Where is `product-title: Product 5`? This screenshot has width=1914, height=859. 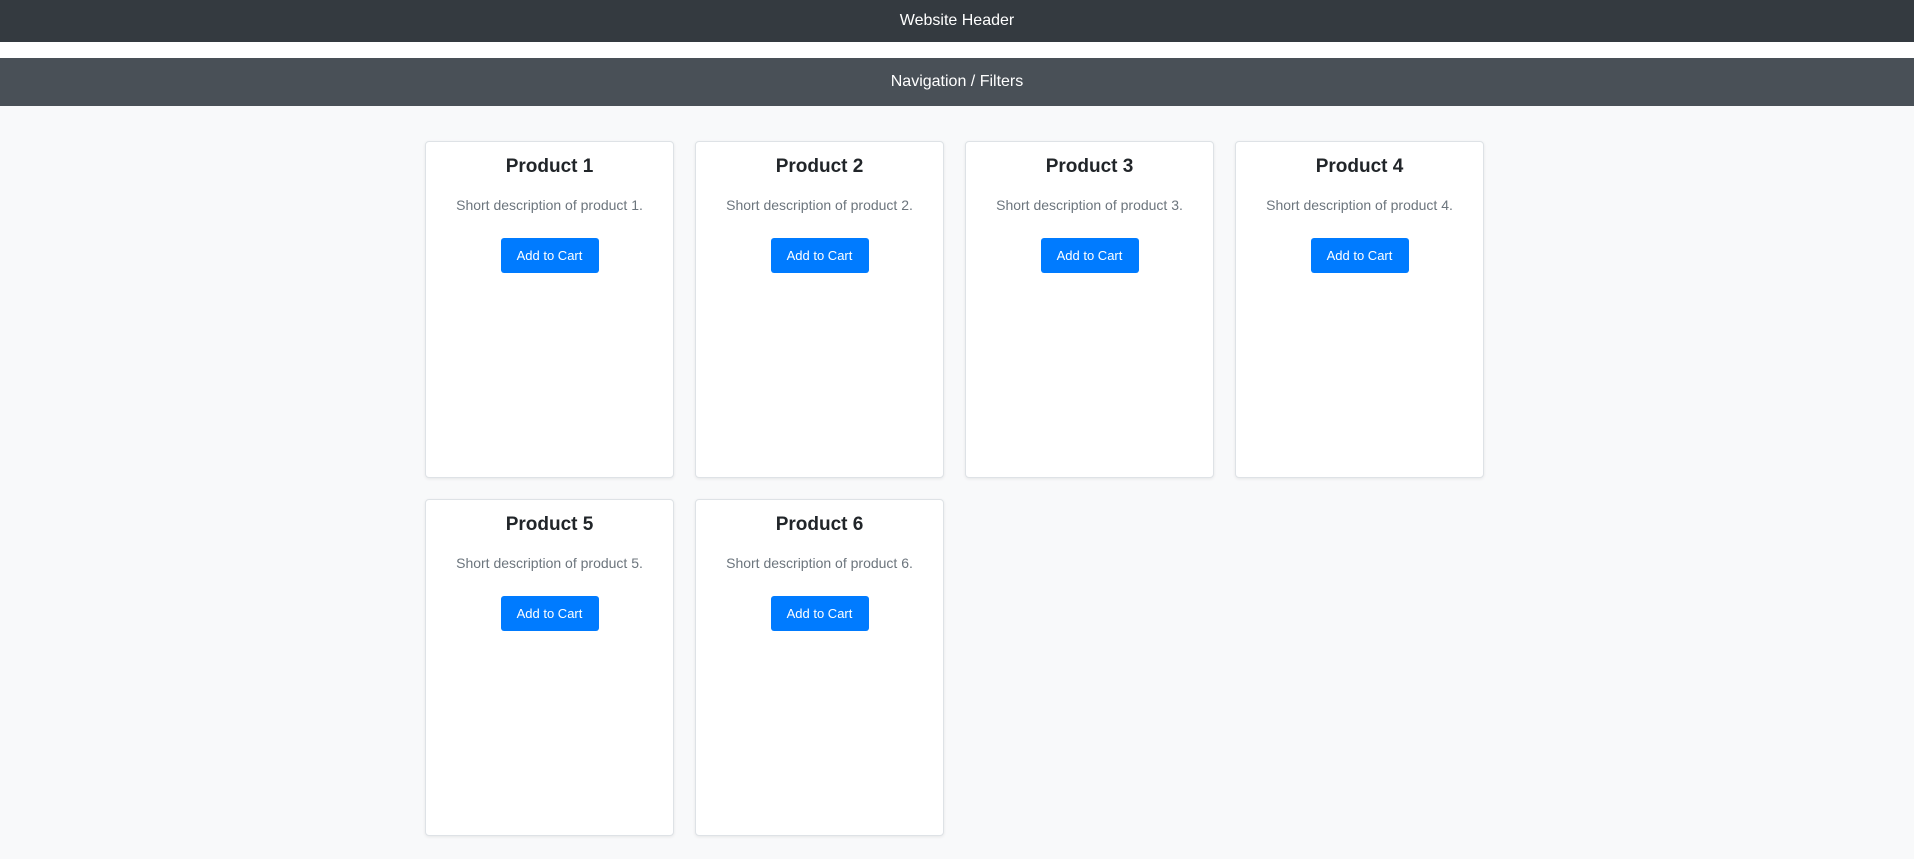 product-title: Product 5 is located at coordinates (549, 524).